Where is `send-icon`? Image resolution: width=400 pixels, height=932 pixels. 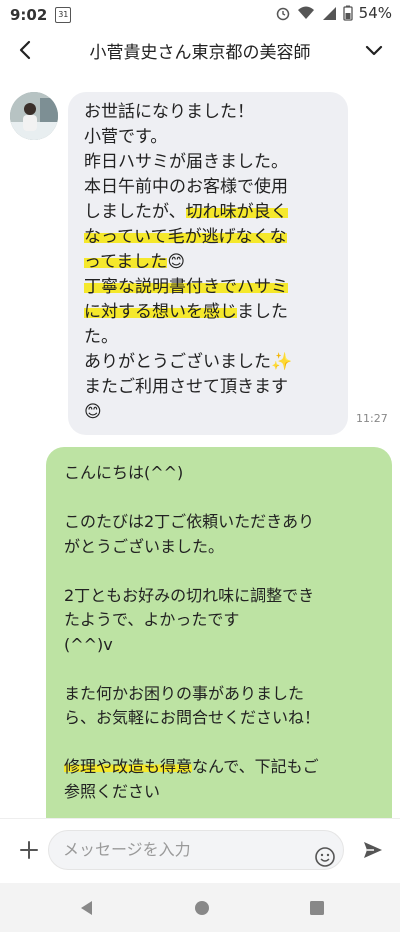
send-icon is located at coordinates (373, 850).